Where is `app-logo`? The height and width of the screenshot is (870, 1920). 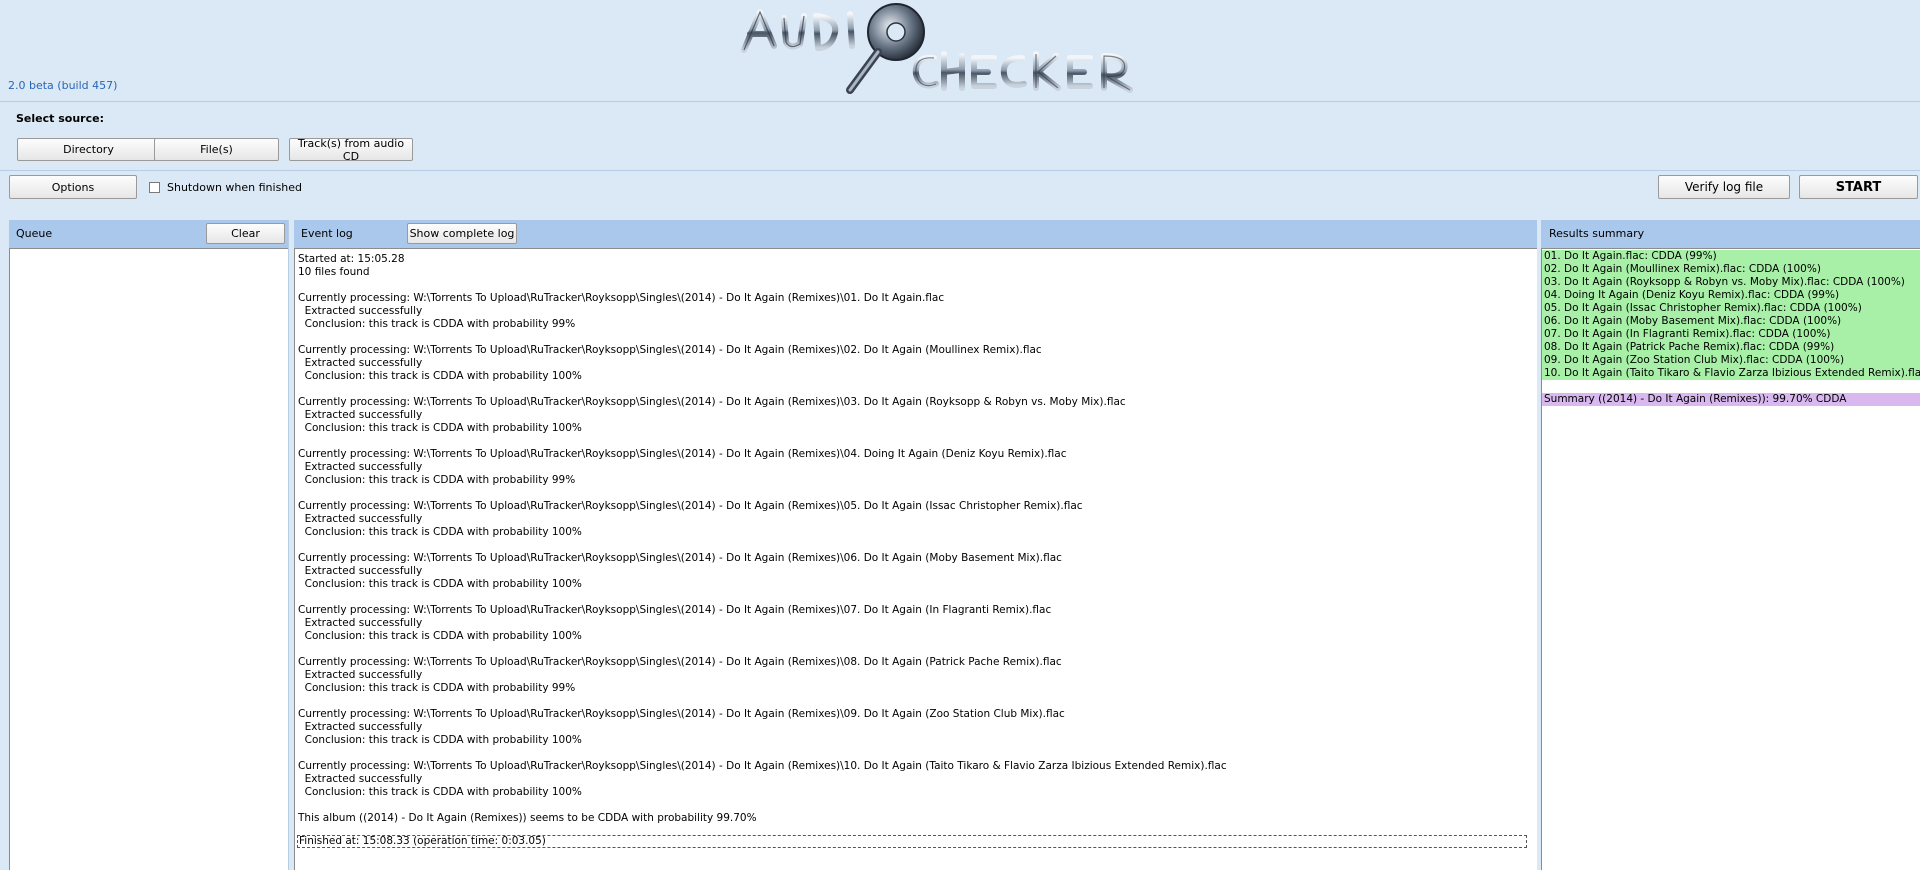
app-logo is located at coordinates (963, 49).